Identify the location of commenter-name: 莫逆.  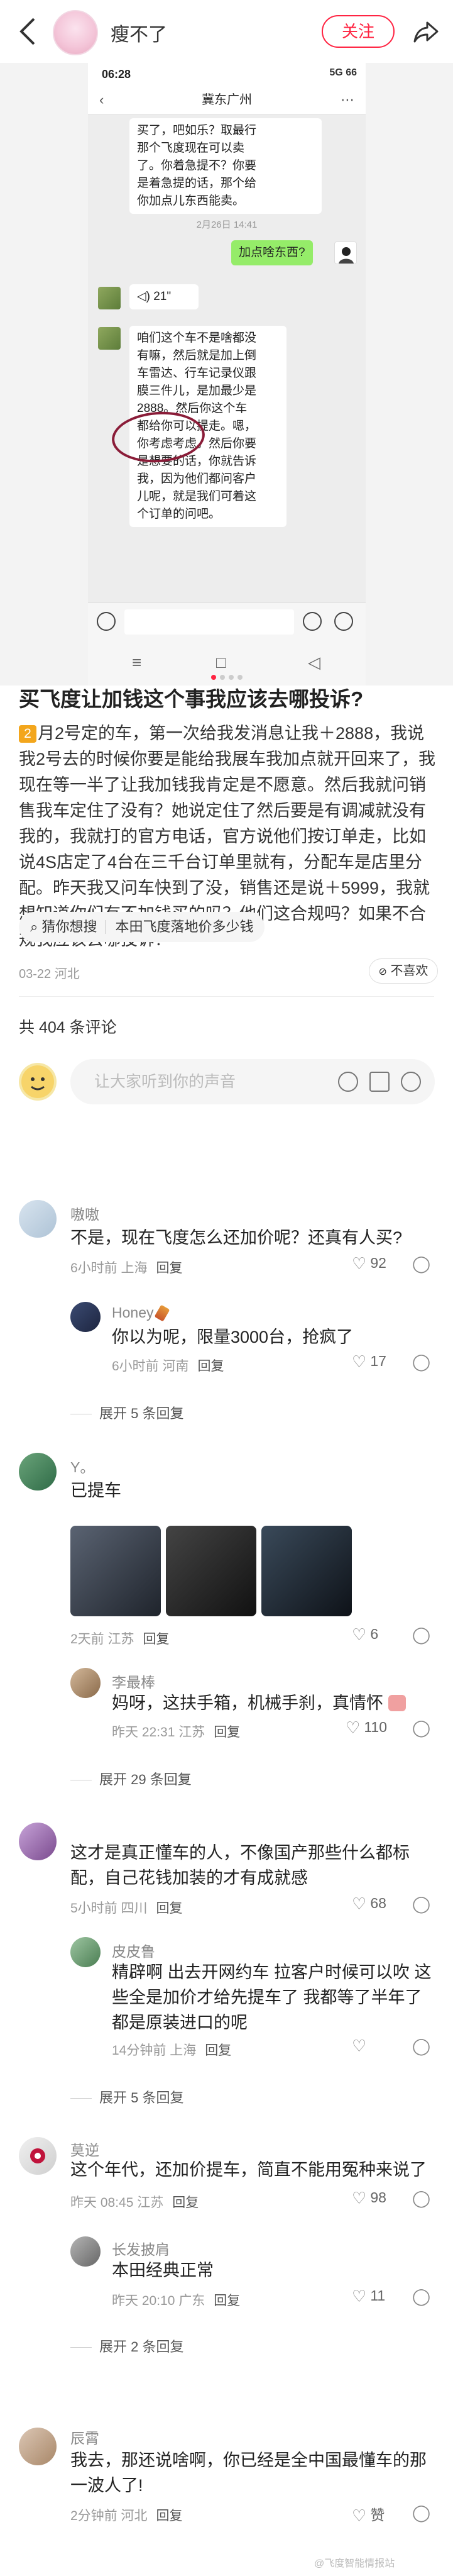
(84, 2149).